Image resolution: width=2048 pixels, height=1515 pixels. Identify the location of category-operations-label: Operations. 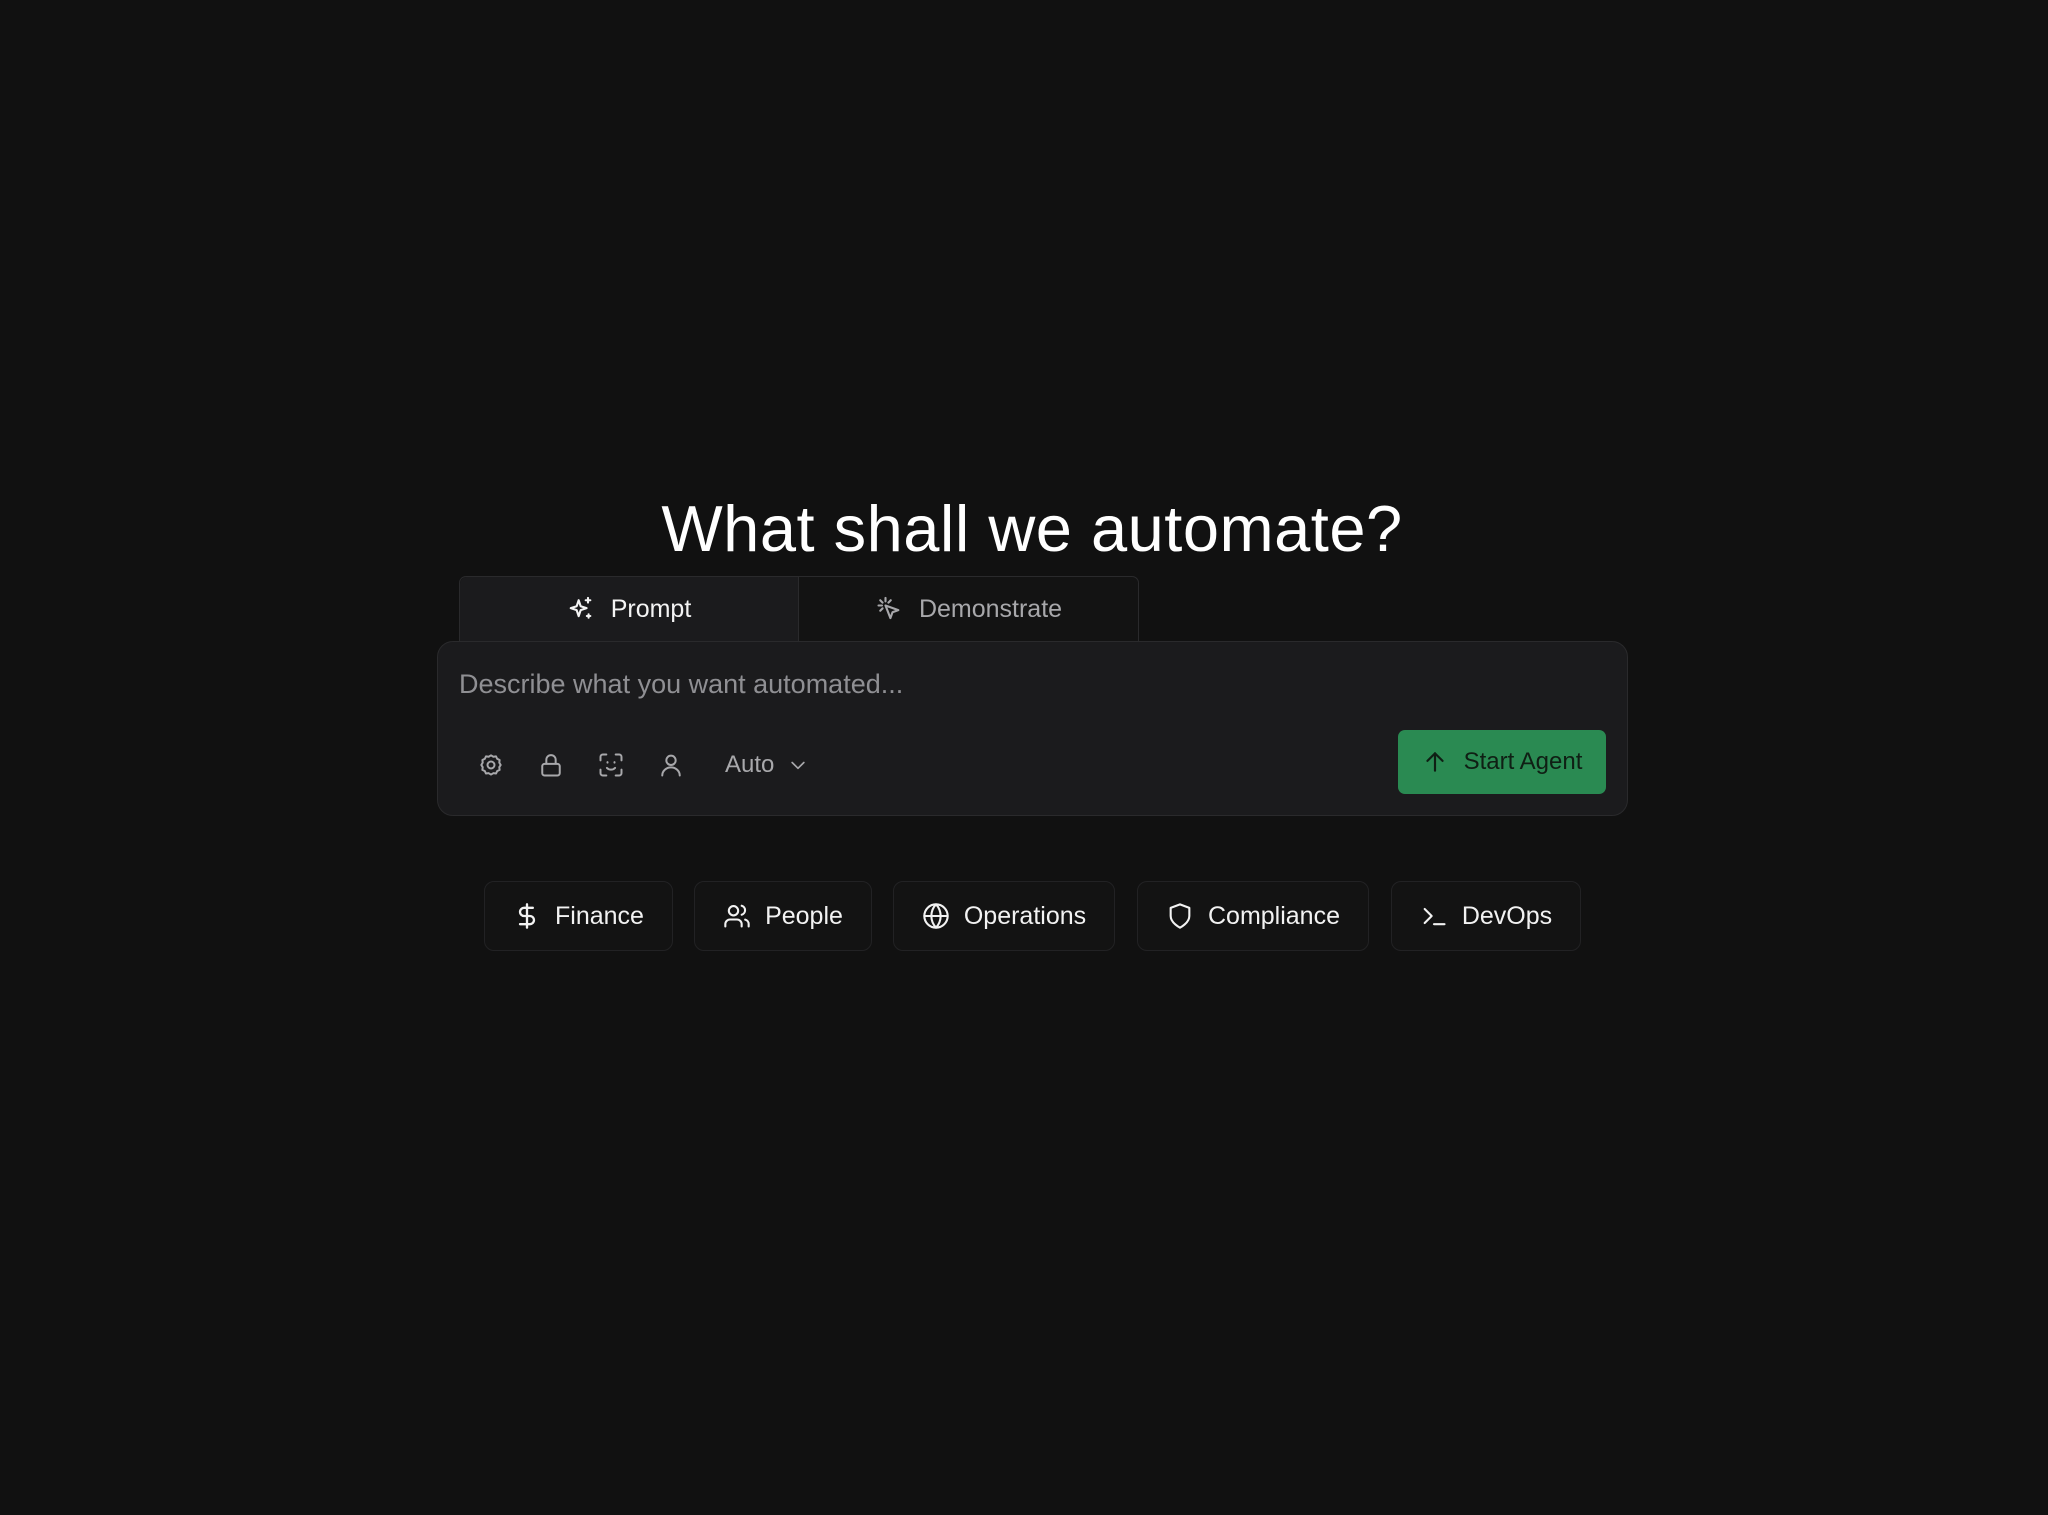
(1025, 915).